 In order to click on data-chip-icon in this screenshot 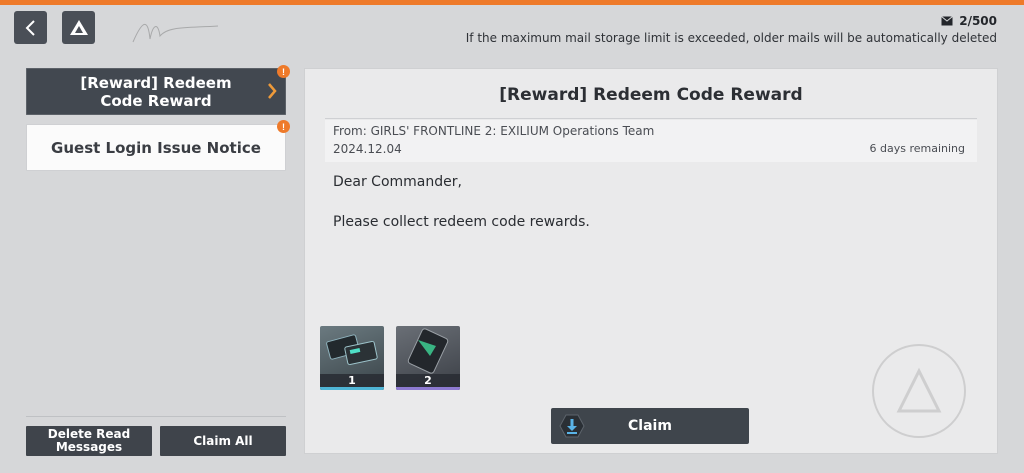, I will do `click(352, 350)`.